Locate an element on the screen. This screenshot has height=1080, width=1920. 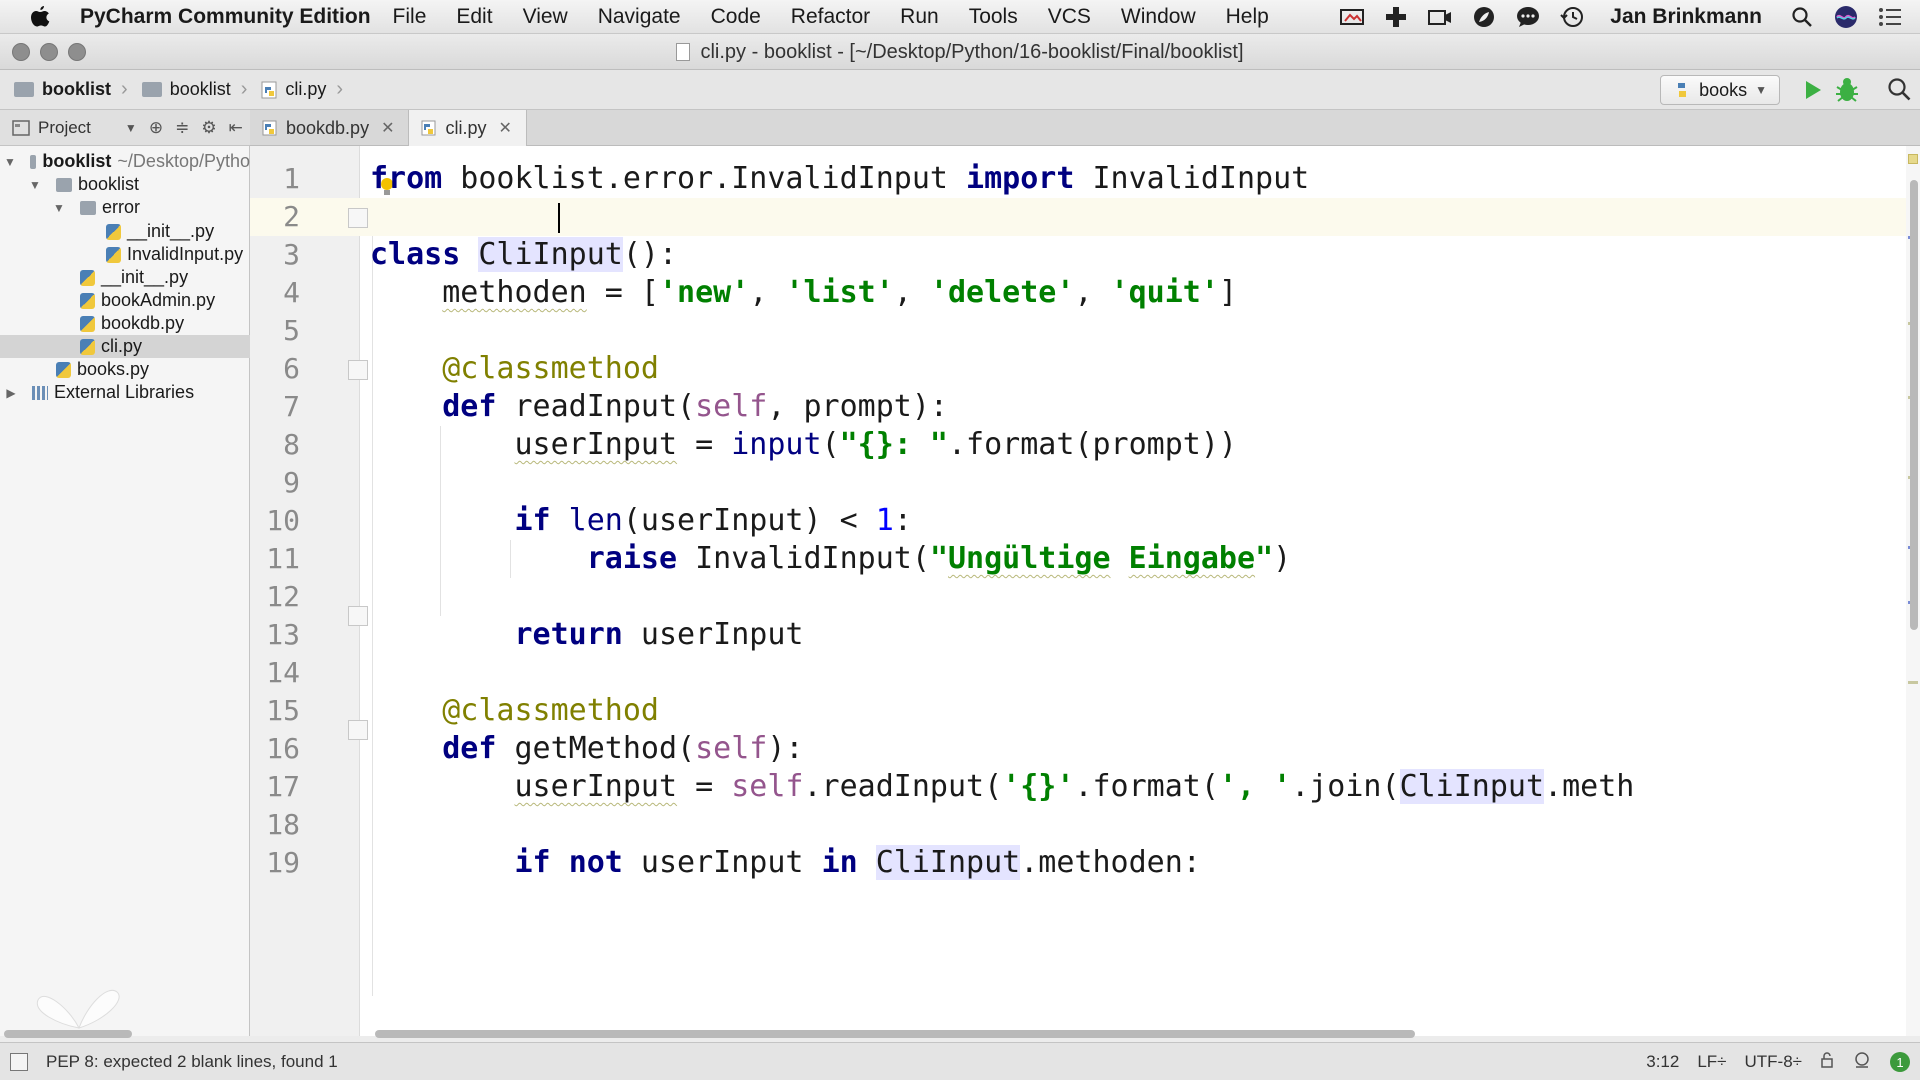
code-line-10: if len(userInput) < 1: is located at coordinates (641, 521).